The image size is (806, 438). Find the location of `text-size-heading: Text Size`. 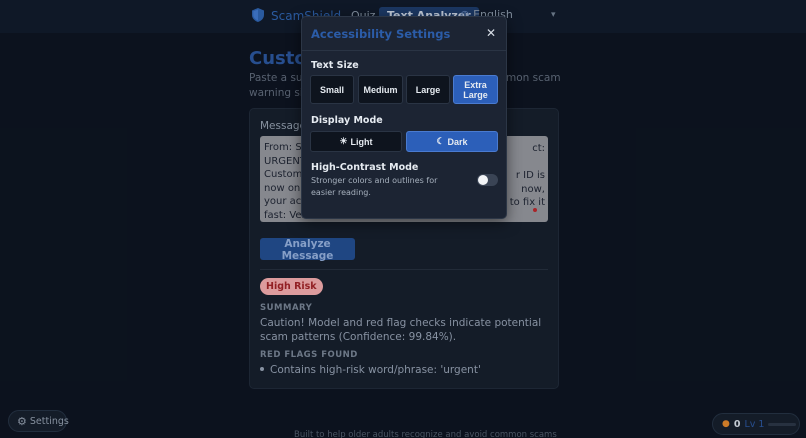

text-size-heading: Text Size is located at coordinates (335, 65).